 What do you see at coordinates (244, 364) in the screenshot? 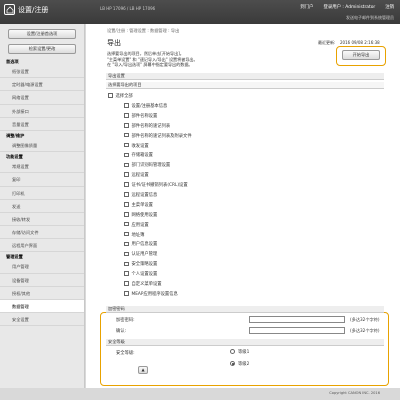
I see `level2-label: 等级2` at bounding box center [244, 364].